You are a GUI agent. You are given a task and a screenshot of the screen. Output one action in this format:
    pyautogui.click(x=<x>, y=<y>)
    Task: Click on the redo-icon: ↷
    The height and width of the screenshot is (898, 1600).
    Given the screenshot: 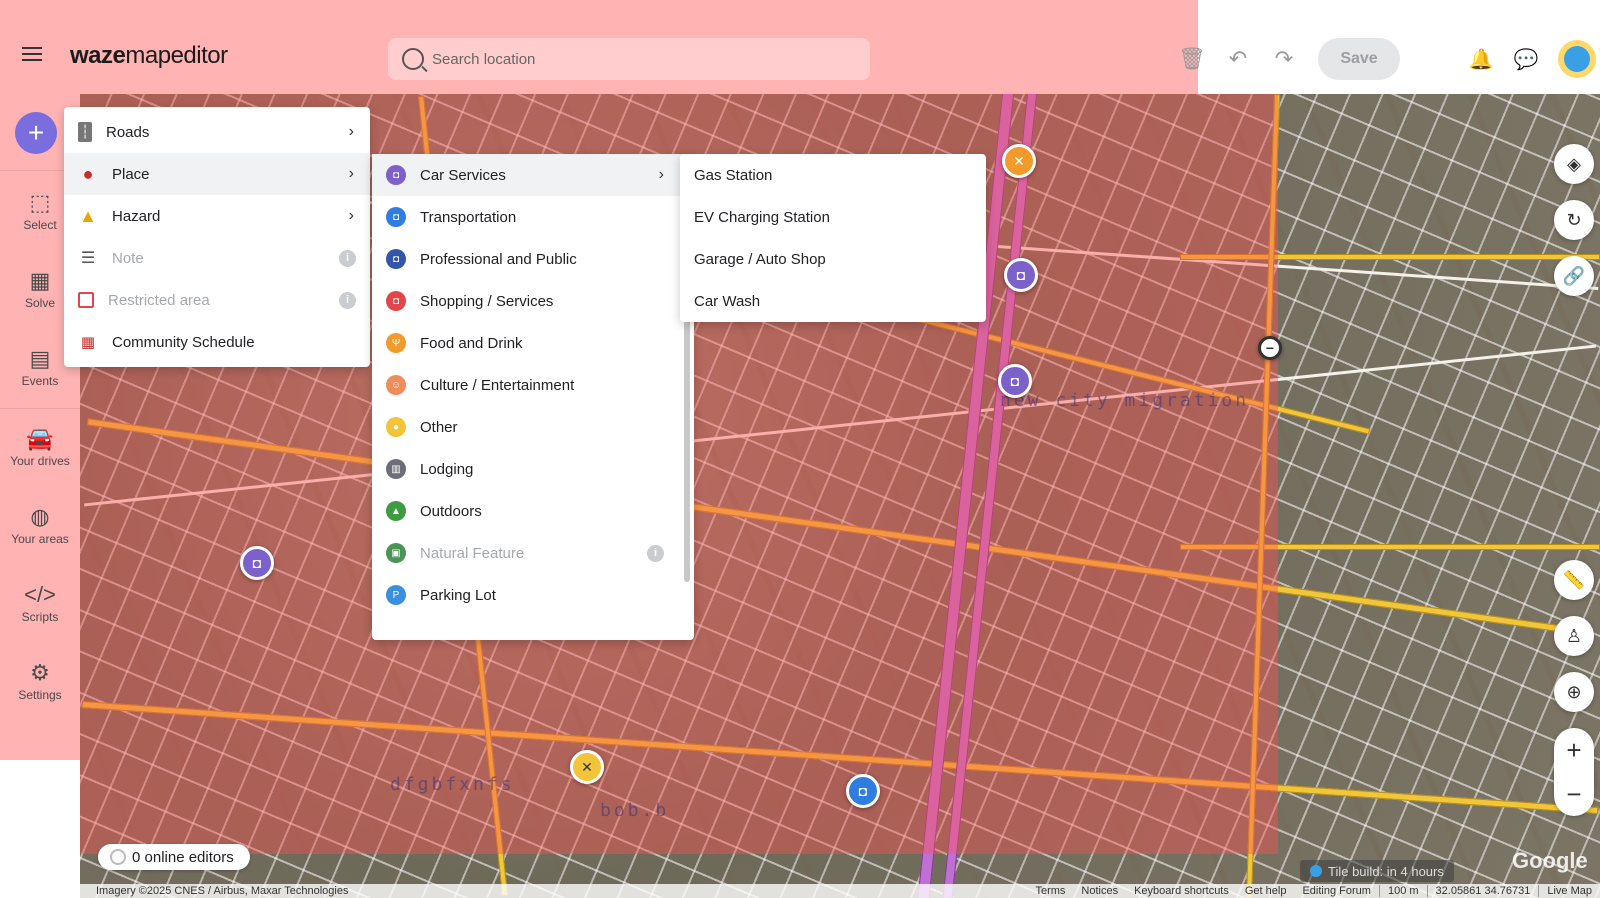 What is the action you would take?
    pyautogui.click(x=1284, y=59)
    